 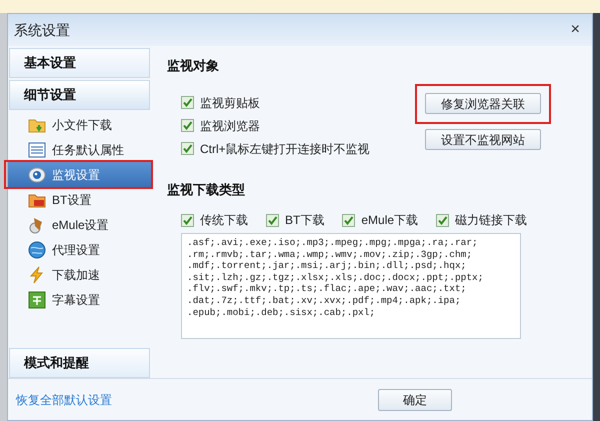 I want to click on sidebar-item: 字幕设置, so click(x=79, y=299).